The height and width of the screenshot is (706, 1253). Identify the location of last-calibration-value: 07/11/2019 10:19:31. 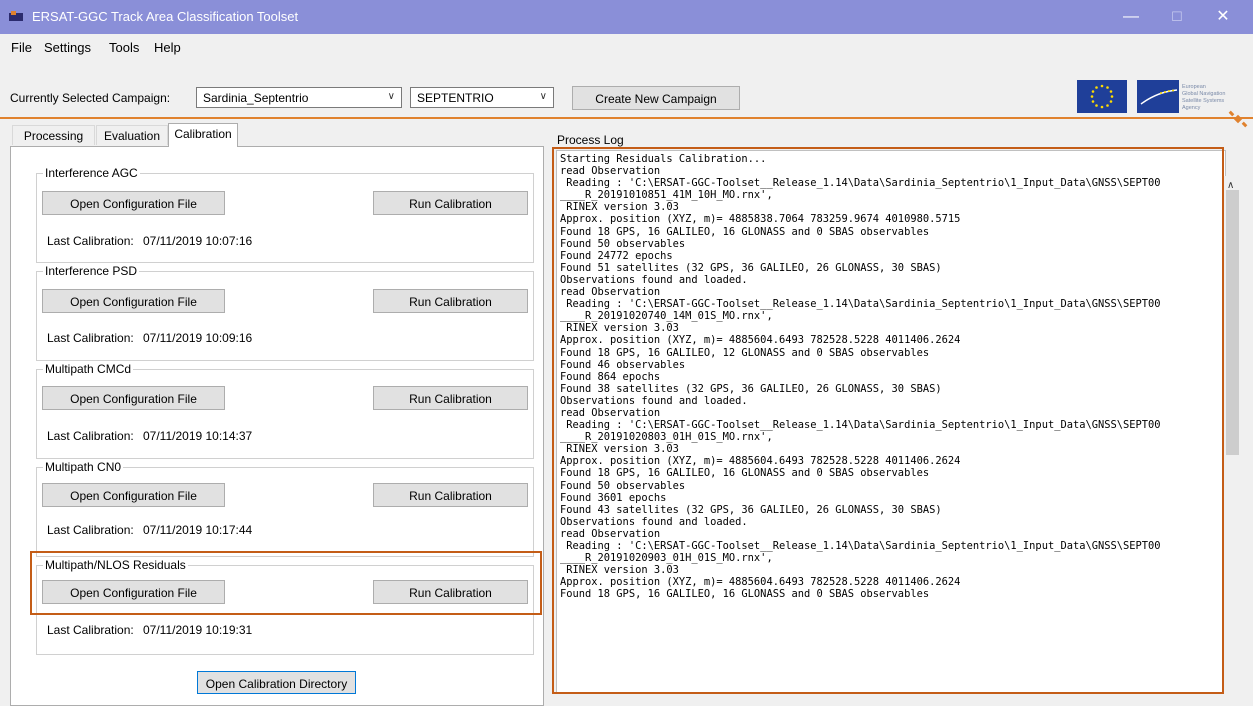
(198, 630).